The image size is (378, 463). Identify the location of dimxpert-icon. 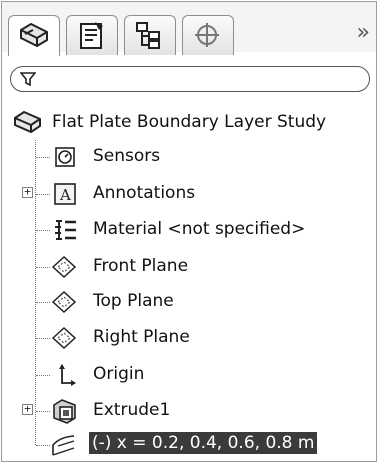
(207, 35).